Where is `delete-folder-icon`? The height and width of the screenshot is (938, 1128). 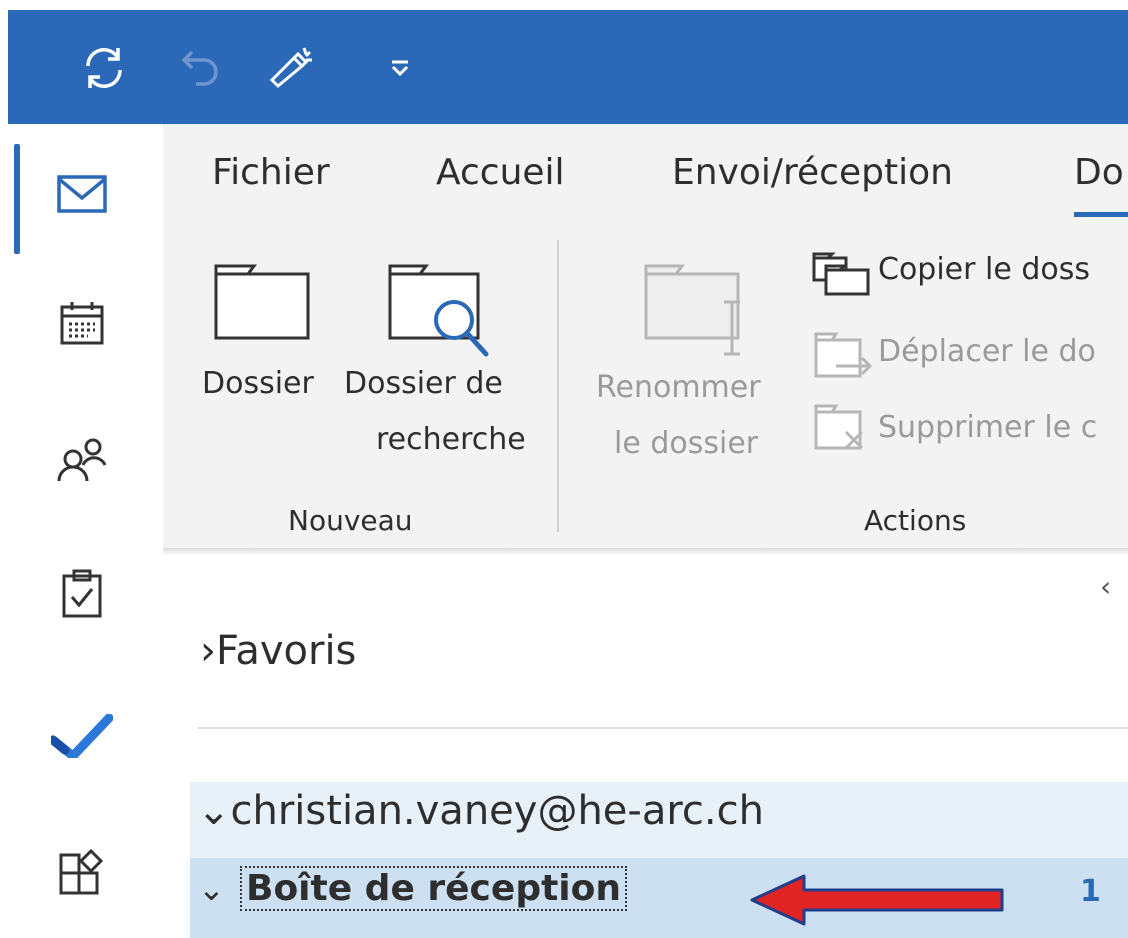 delete-folder-icon is located at coordinates (839, 427).